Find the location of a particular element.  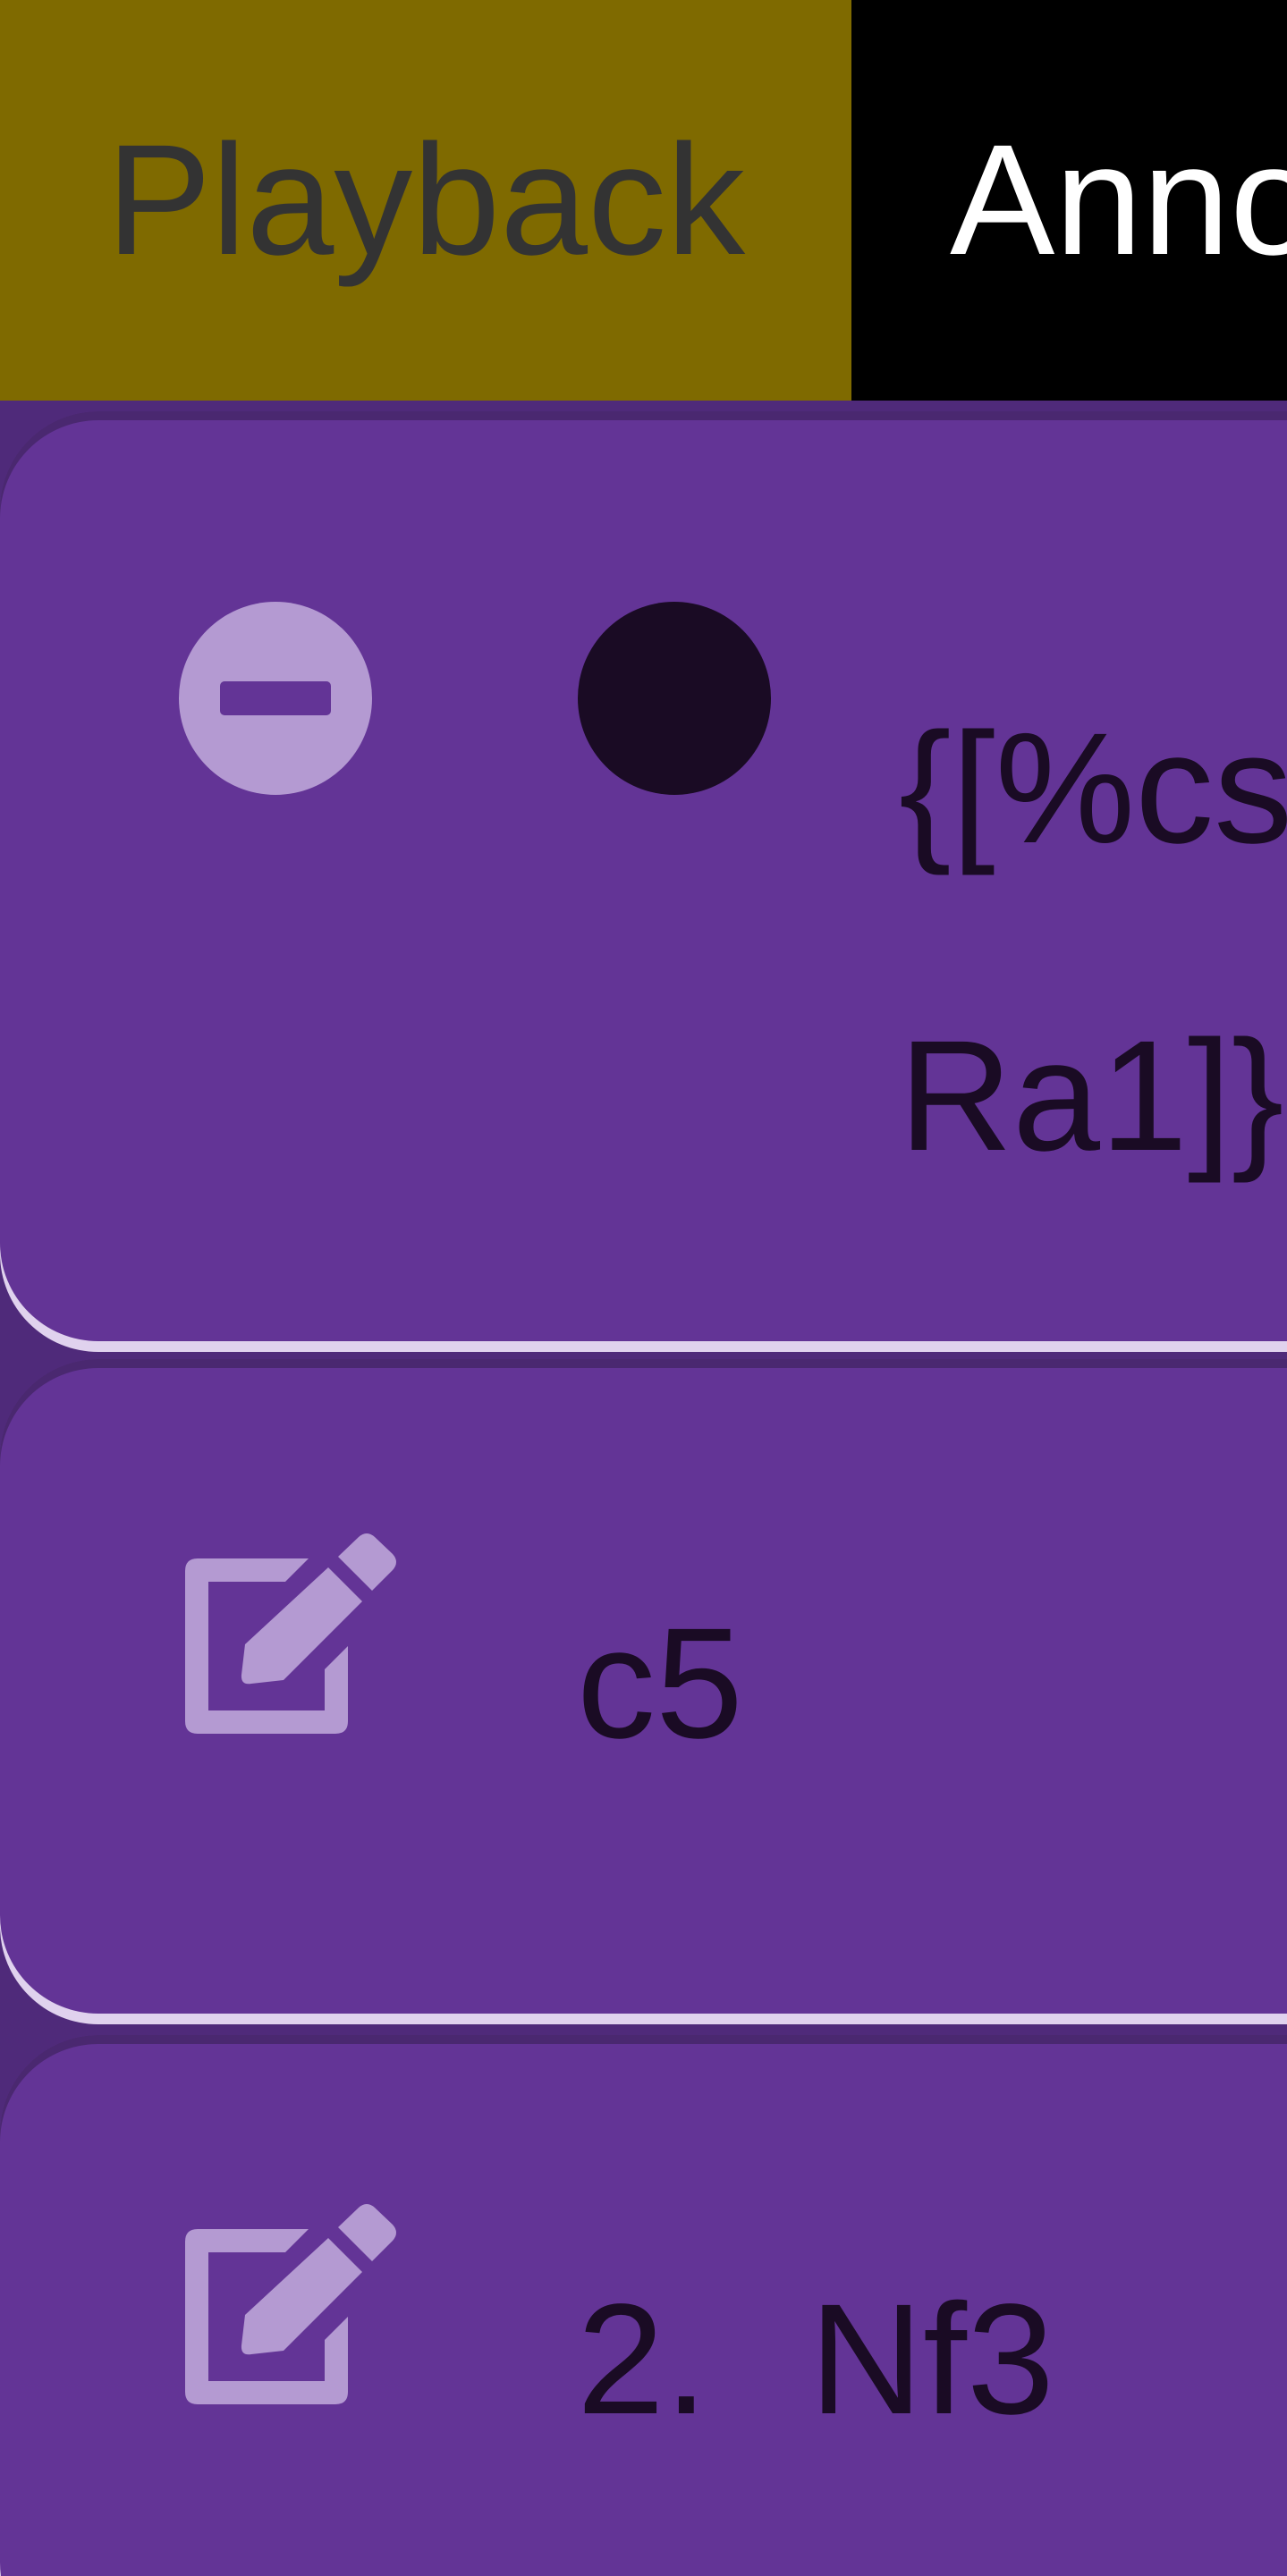

tab-playback: Playback is located at coordinates (425, 200).